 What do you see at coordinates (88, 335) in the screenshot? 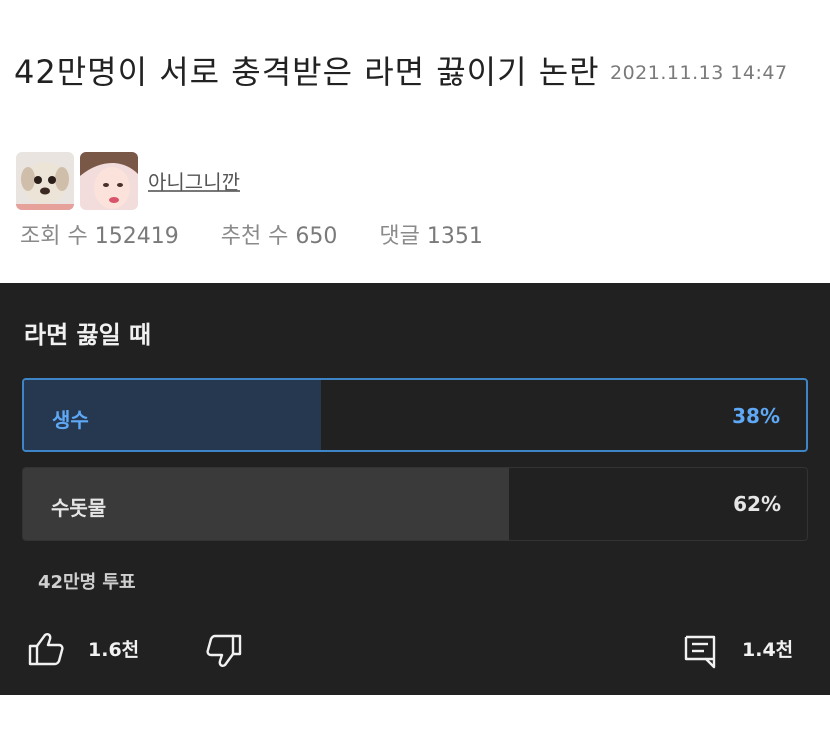
I see `poll-question: 라면 끓일 때` at bounding box center [88, 335].